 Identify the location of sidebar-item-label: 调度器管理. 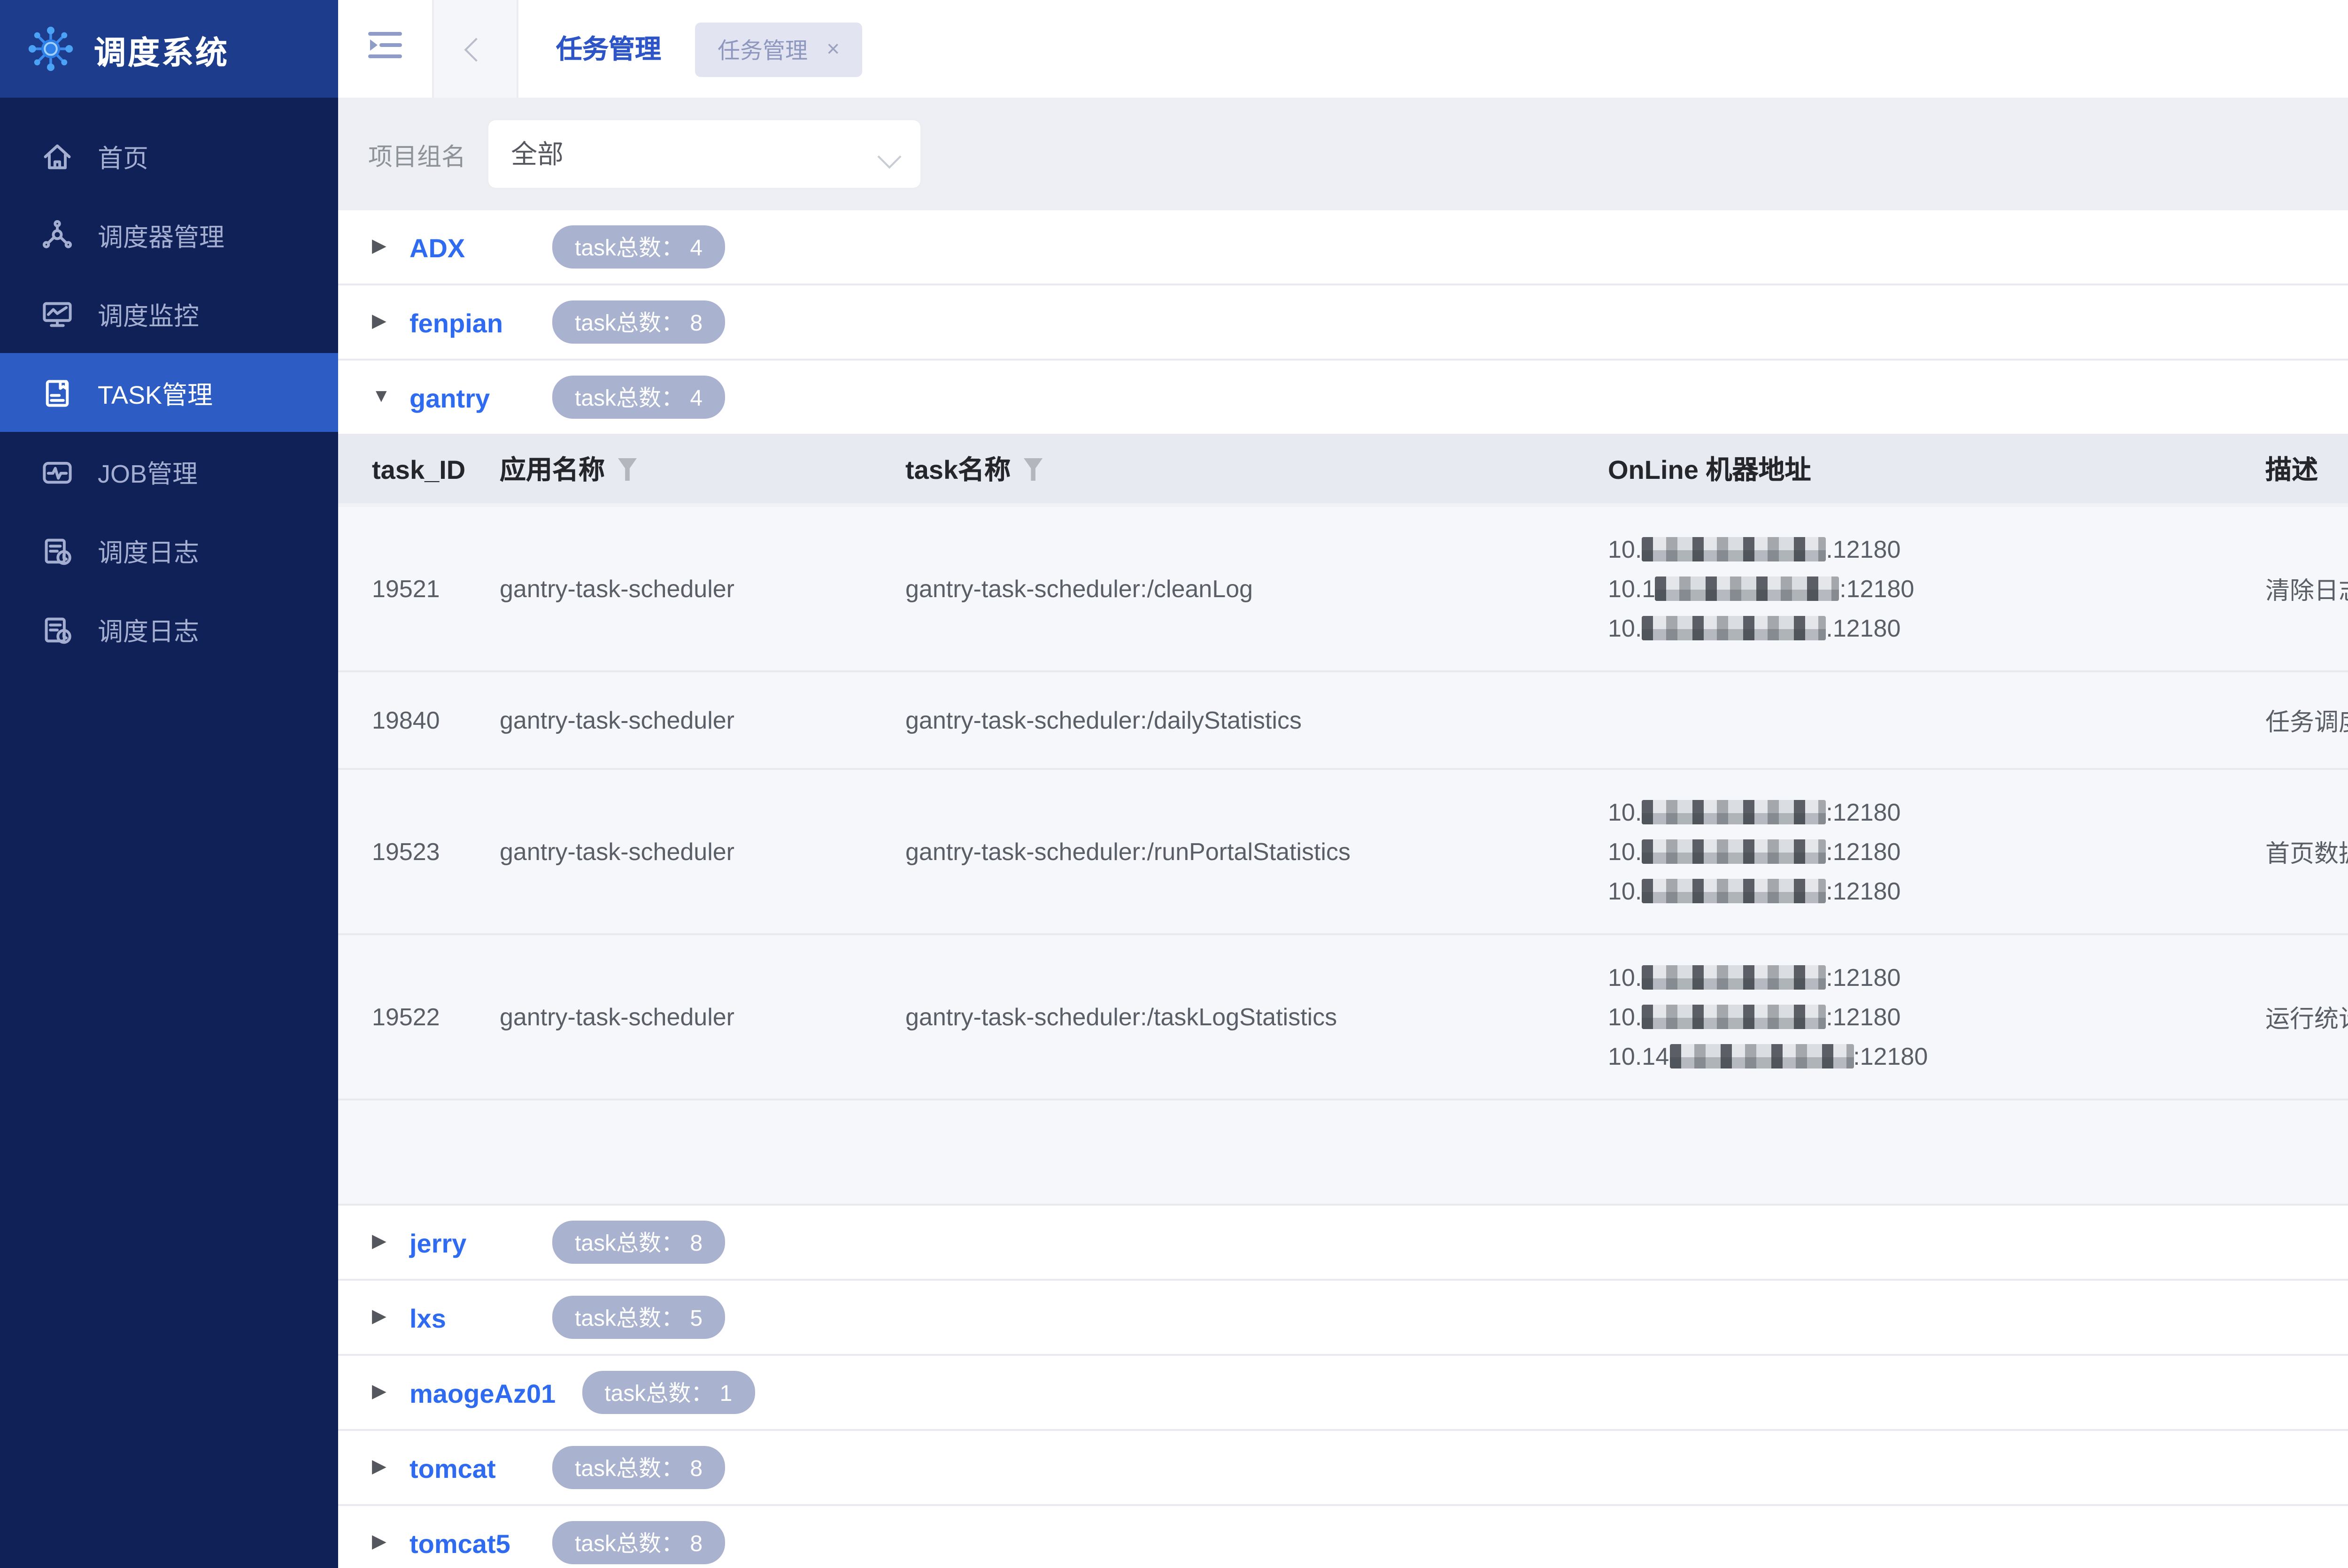
(161, 238).